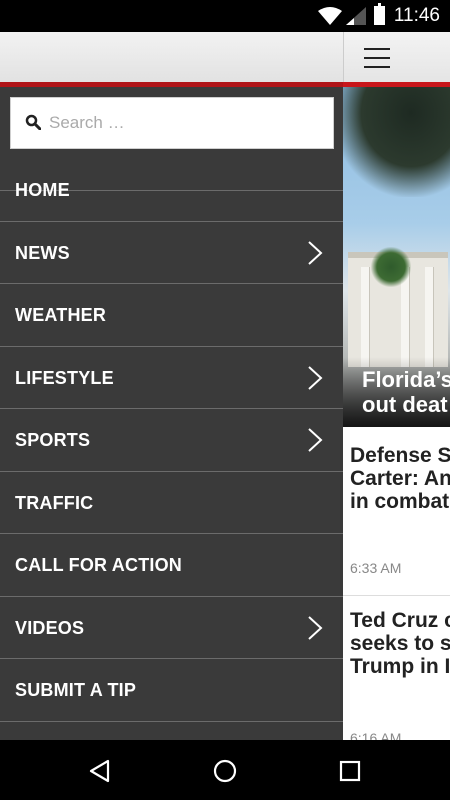 The image size is (450, 800). I want to click on system-nav-bar, so click(225, 770).